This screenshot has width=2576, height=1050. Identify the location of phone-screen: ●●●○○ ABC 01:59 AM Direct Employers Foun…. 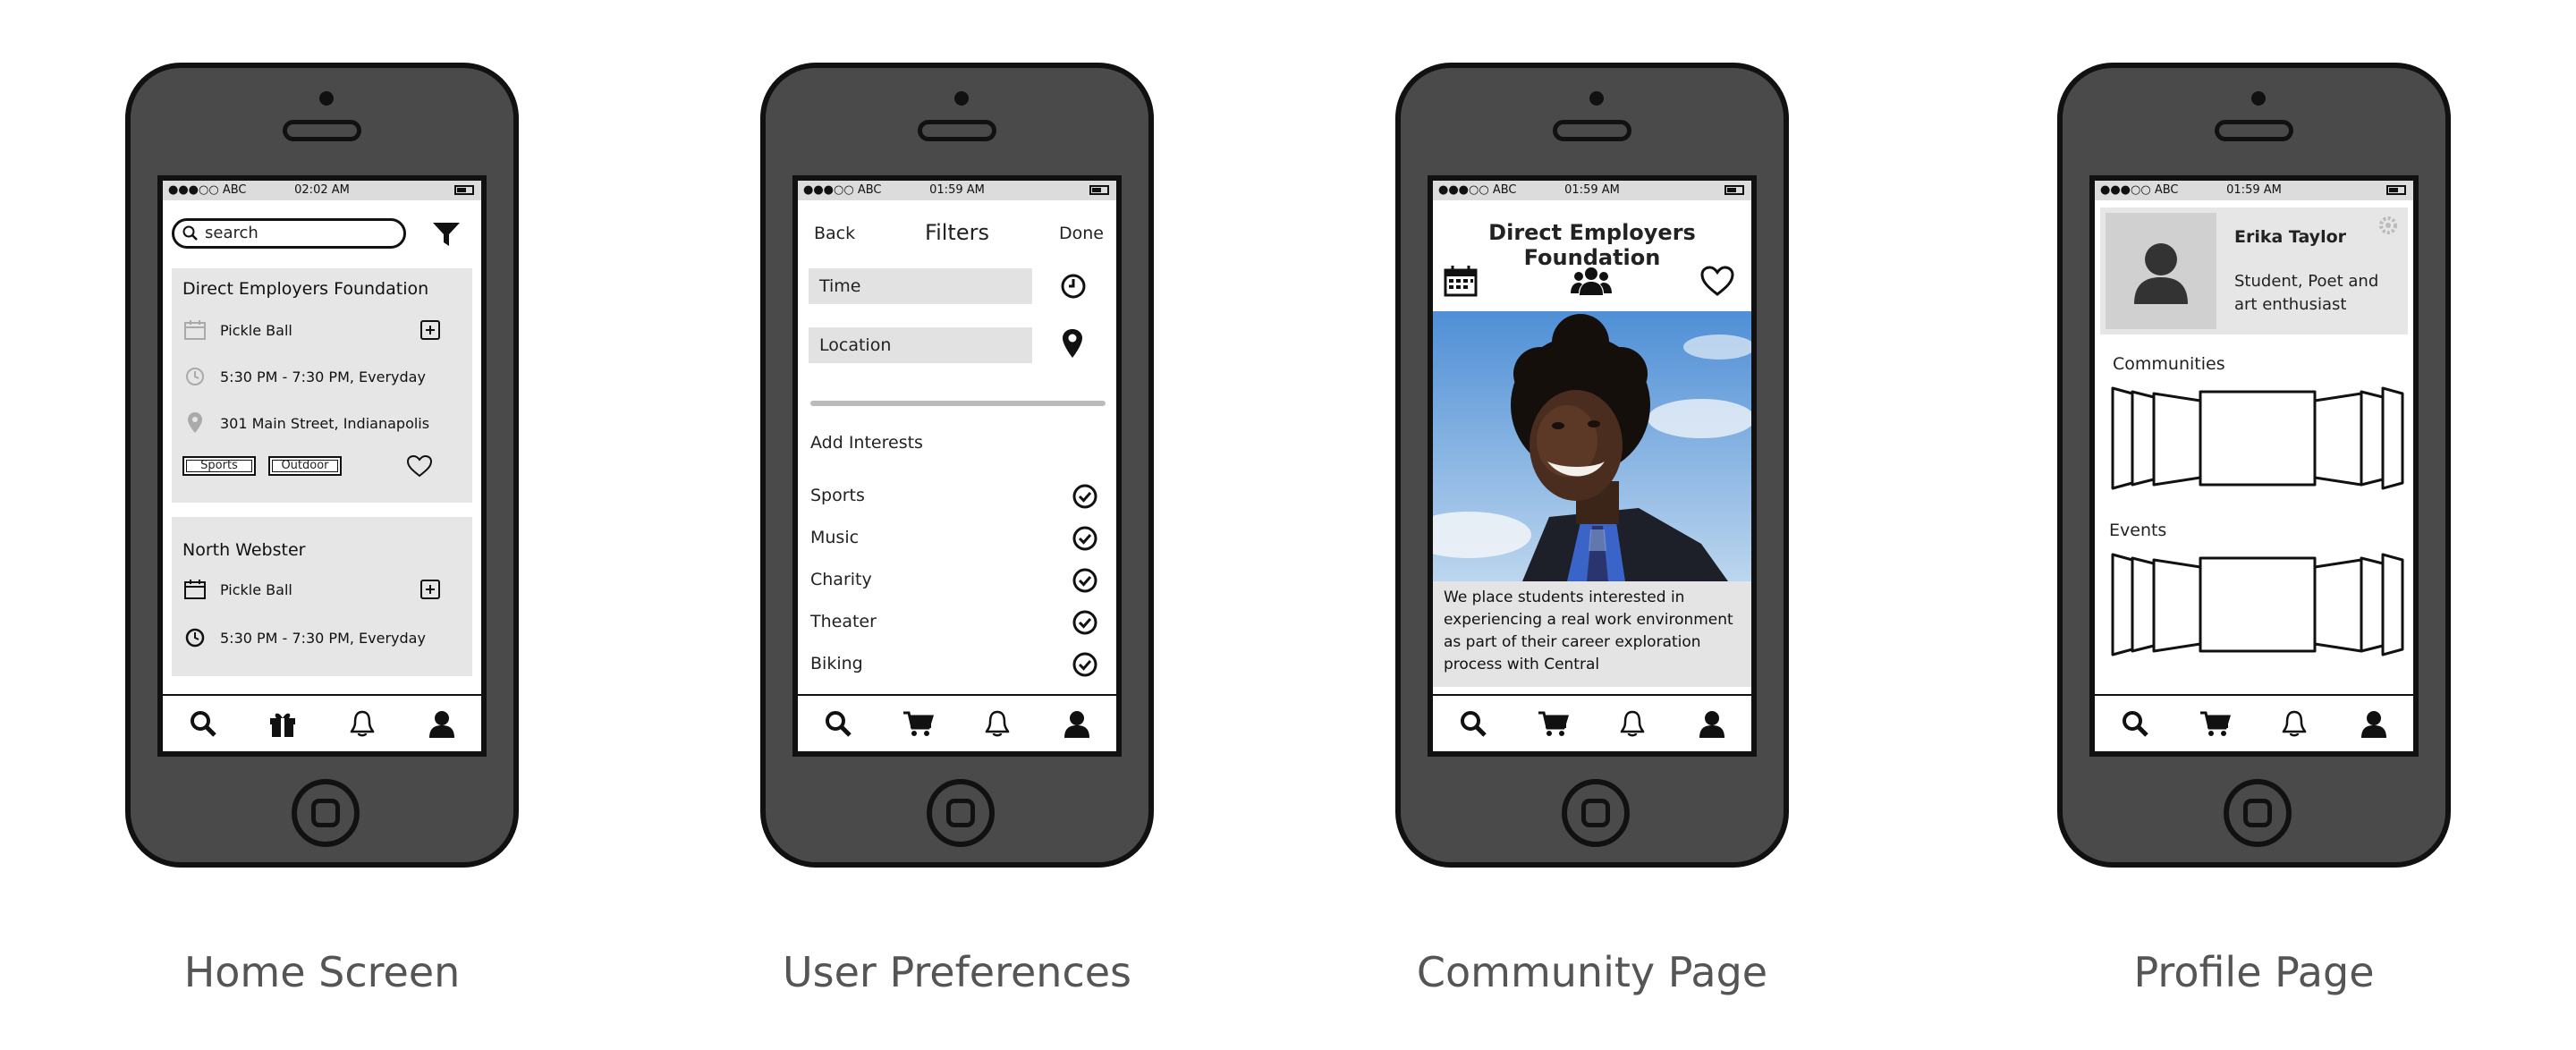
(1592, 466).